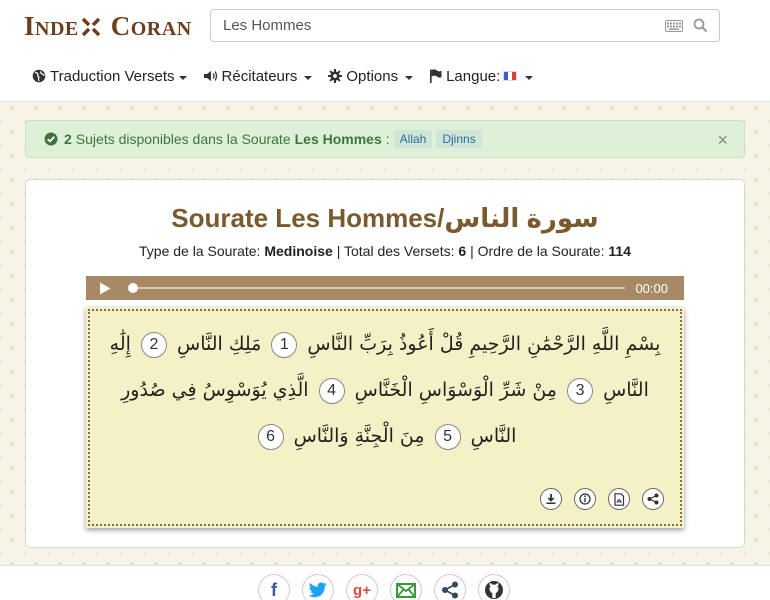 Image resolution: width=770 pixels, height=600 pixels. I want to click on audio-player: 00:00, so click(385, 288).